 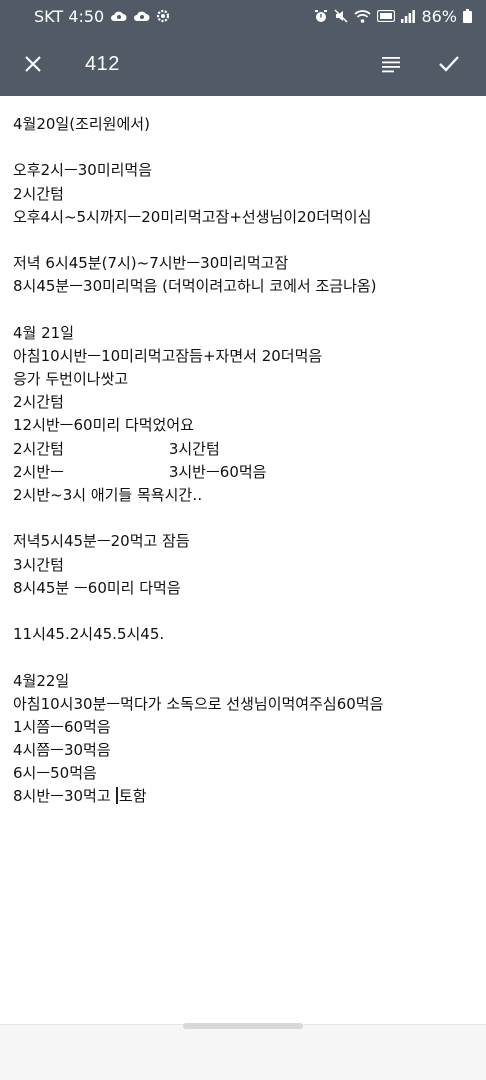 What do you see at coordinates (408, 16) in the screenshot?
I see `signal-icon` at bounding box center [408, 16].